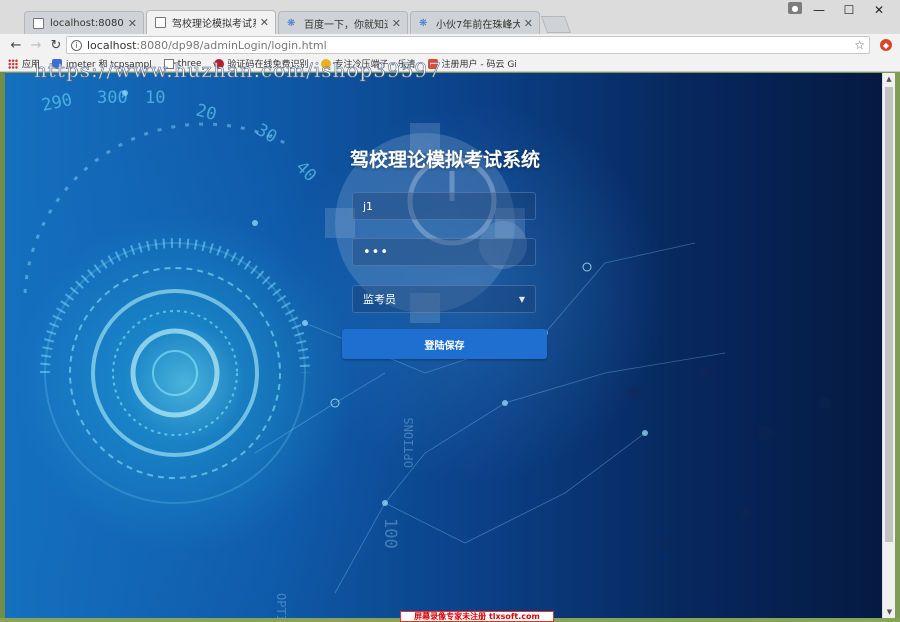 The width and height of the screenshot is (900, 622). What do you see at coordinates (444, 206) in the screenshot?
I see `username-input: j1` at bounding box center [444, 206].